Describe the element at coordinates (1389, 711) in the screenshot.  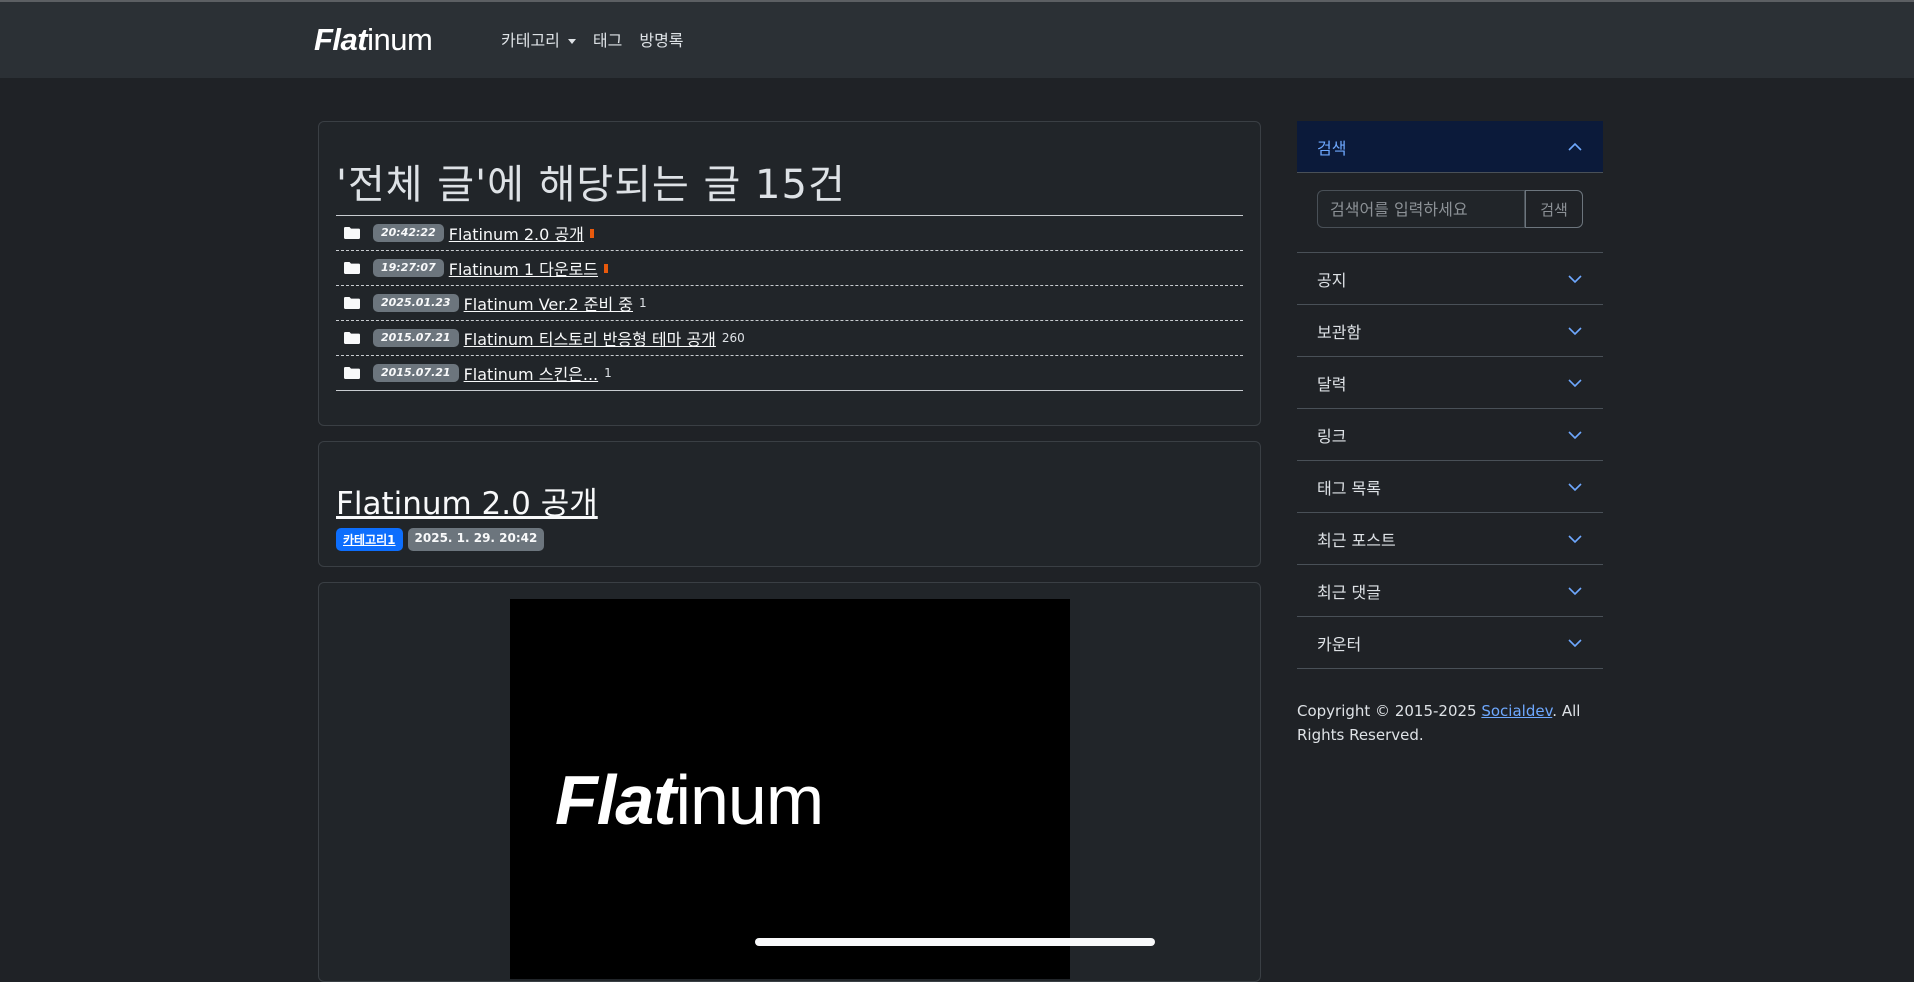
I see `copyright-prefix: Copyright © 2015-2025` at that location.